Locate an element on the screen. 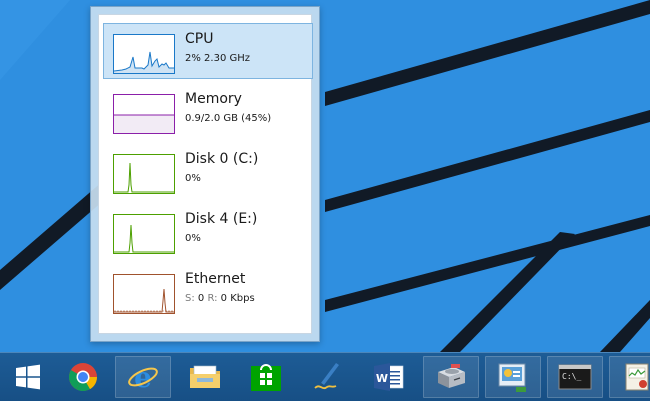 This screenshot has height=401, width=650. ethernet-graph is located at coordinates (144, 294).